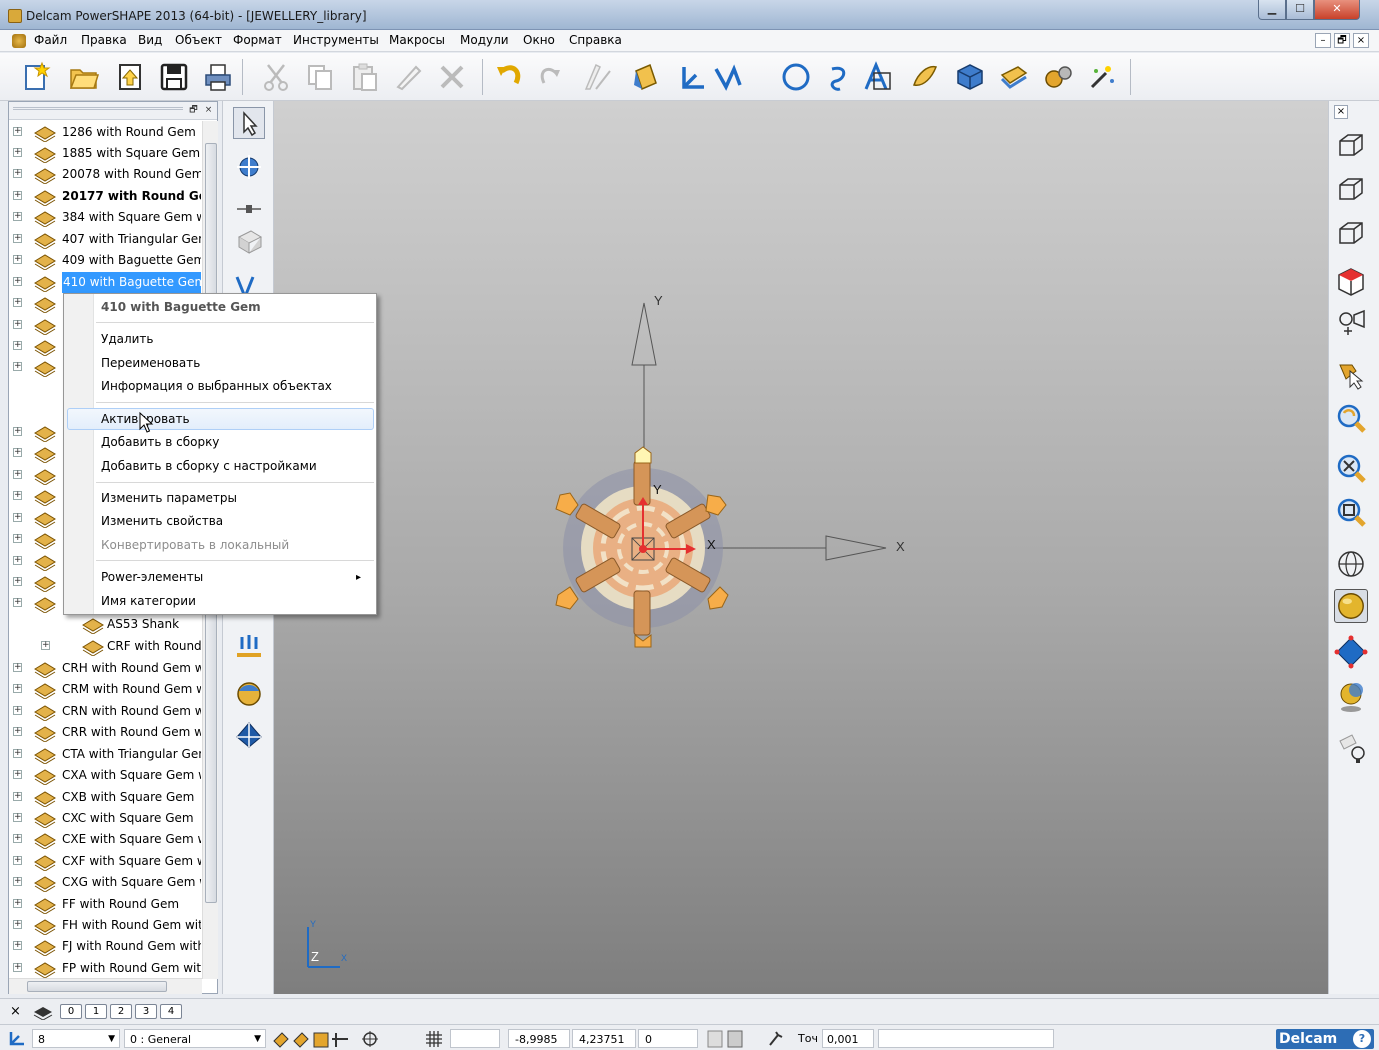 This screenshot has width=1379, height=1050. What do you see at coordinates (336, 40) in the screenshot?
I see `menu-tools: Инструменты` at bounding box center [336, 40].